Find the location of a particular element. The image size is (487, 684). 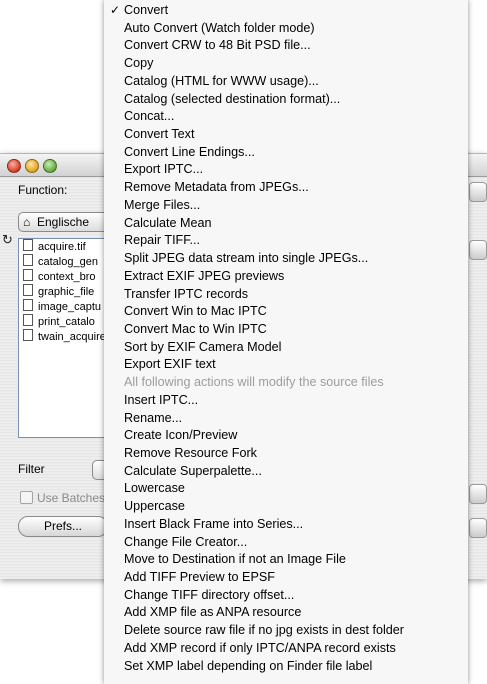

filter-label: Filter is located at coordinates (31, 469).